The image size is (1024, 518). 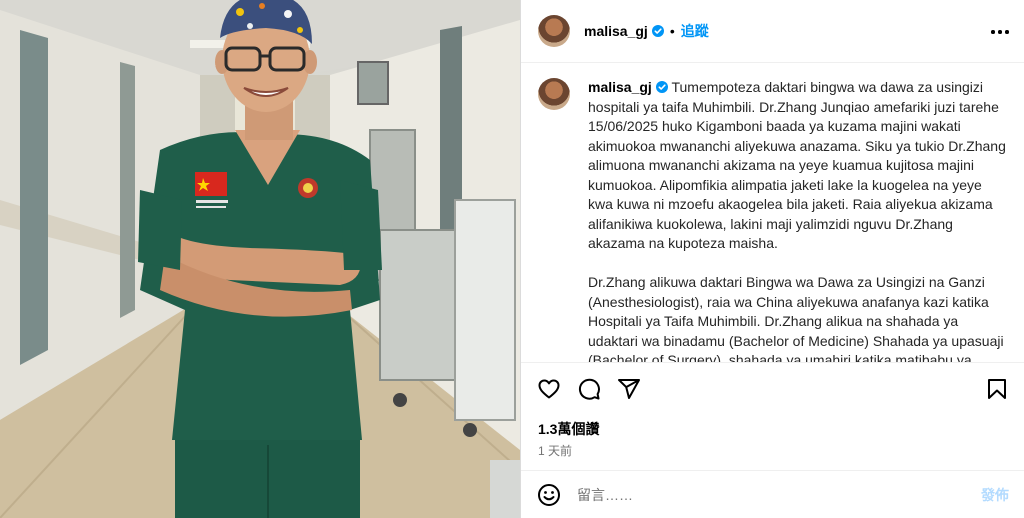 What do you see at coordinates (1000, 31) in the screenshot?
I see `more-options-icon` at bounding box center [1000, 31].